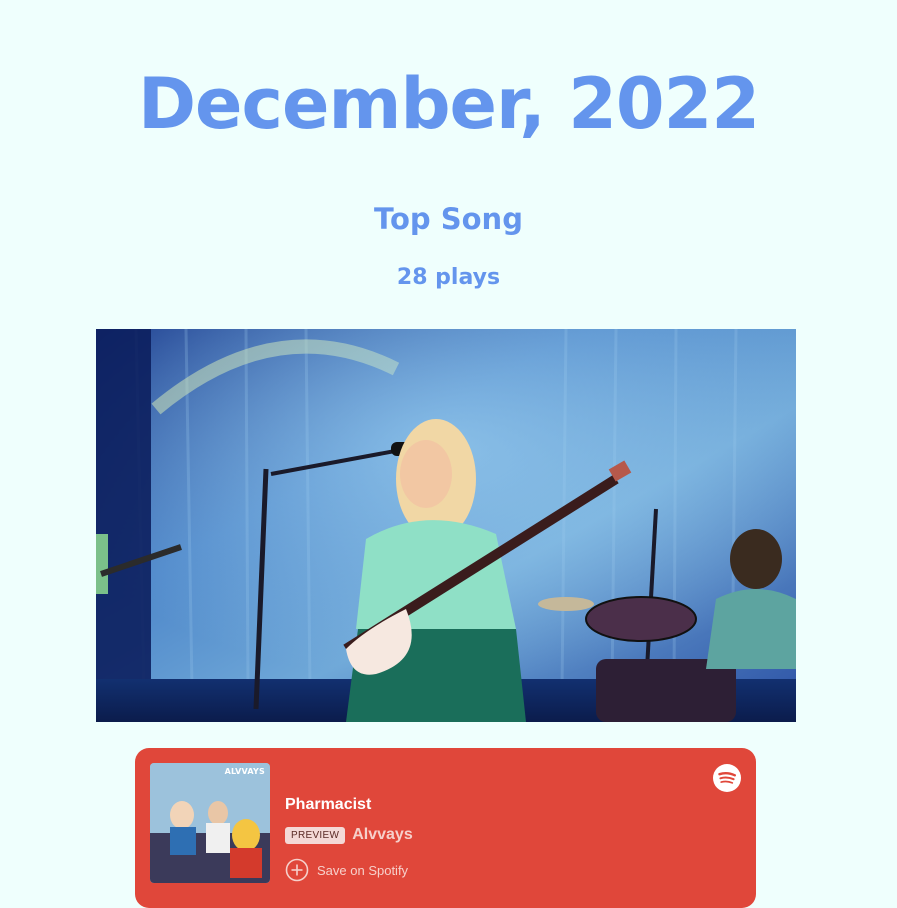  I want to click on top-song-heading: Top Song, so click(448, 219).